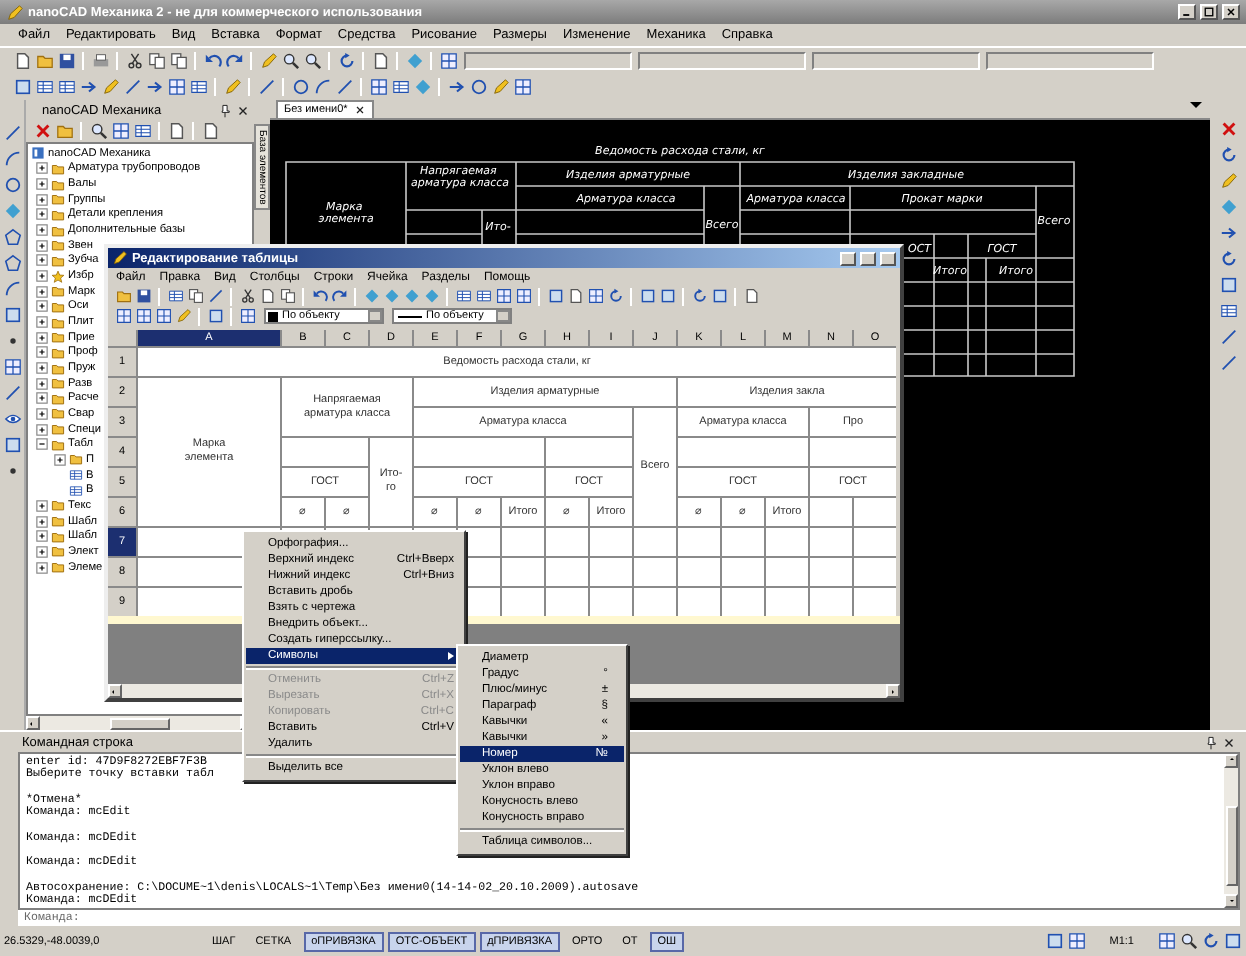  I want to click on printer-icon, so click(100, 61).